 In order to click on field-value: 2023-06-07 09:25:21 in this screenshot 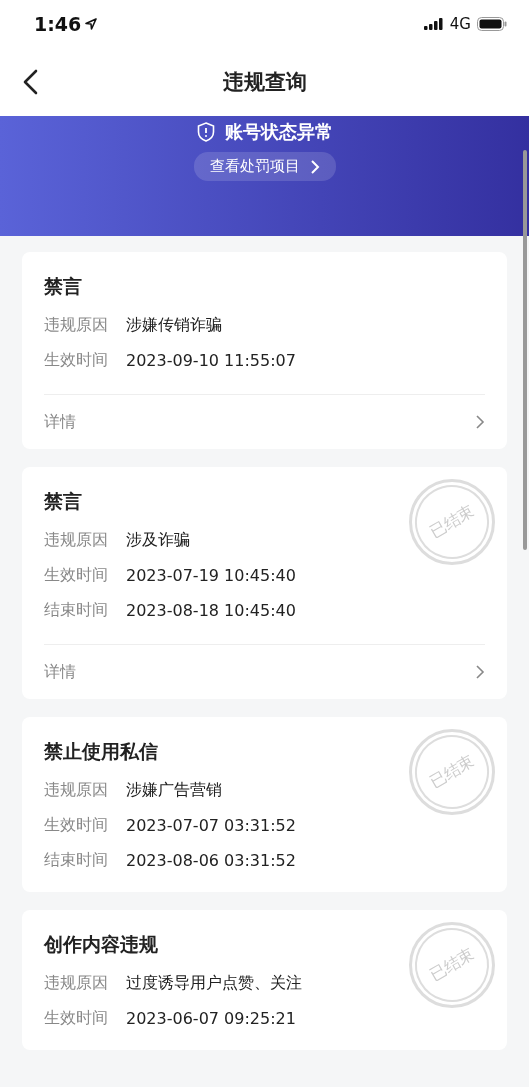, I will do `click(211, 1018)`.